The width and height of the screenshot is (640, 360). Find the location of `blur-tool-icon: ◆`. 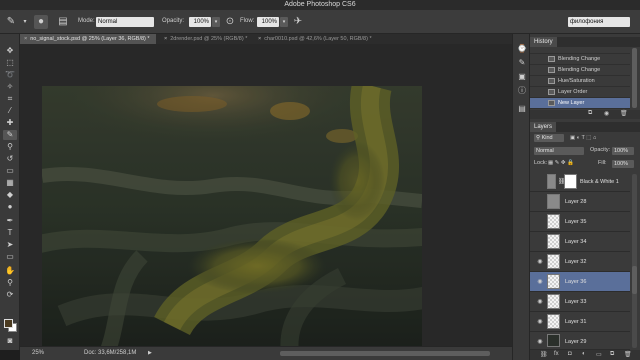

blur-tool-icon: ◆ is located at coordinates (10, 195).